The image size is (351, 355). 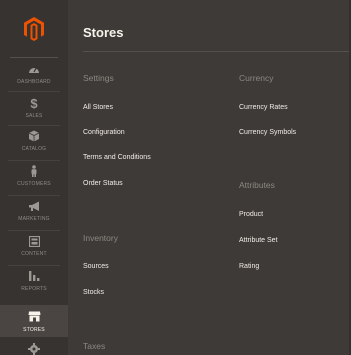 What do you see at coordinates (94, 346) in the screenshot?
I see `section-heading-taxes: Taxes` at bounding box center [94, 346].